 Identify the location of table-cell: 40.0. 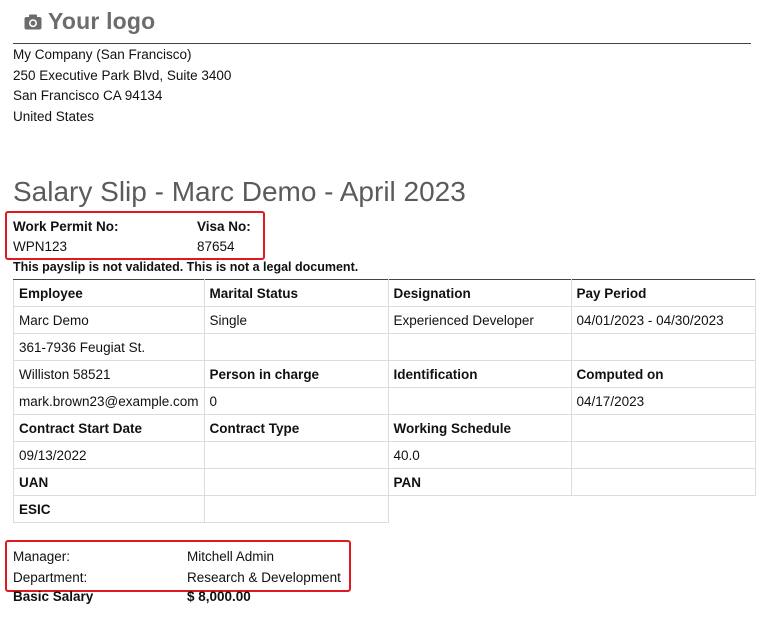
(479, 455).